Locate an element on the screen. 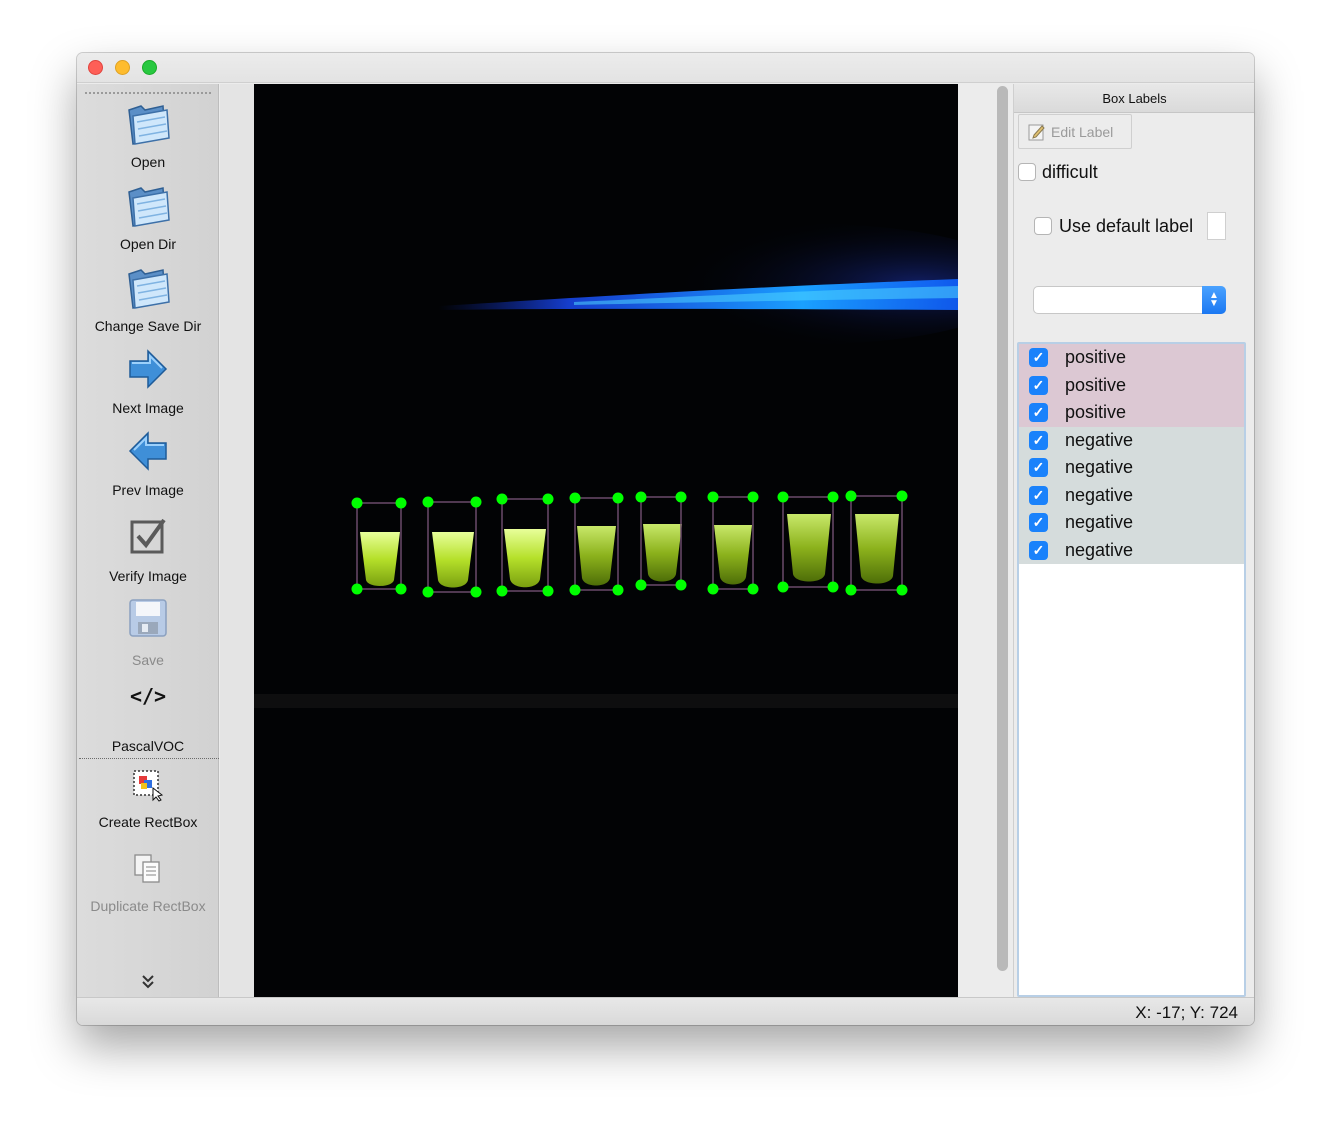 This screenshot has height=1127, width=1331. format-label: PascalVOC is located at coordinates (148, 746).